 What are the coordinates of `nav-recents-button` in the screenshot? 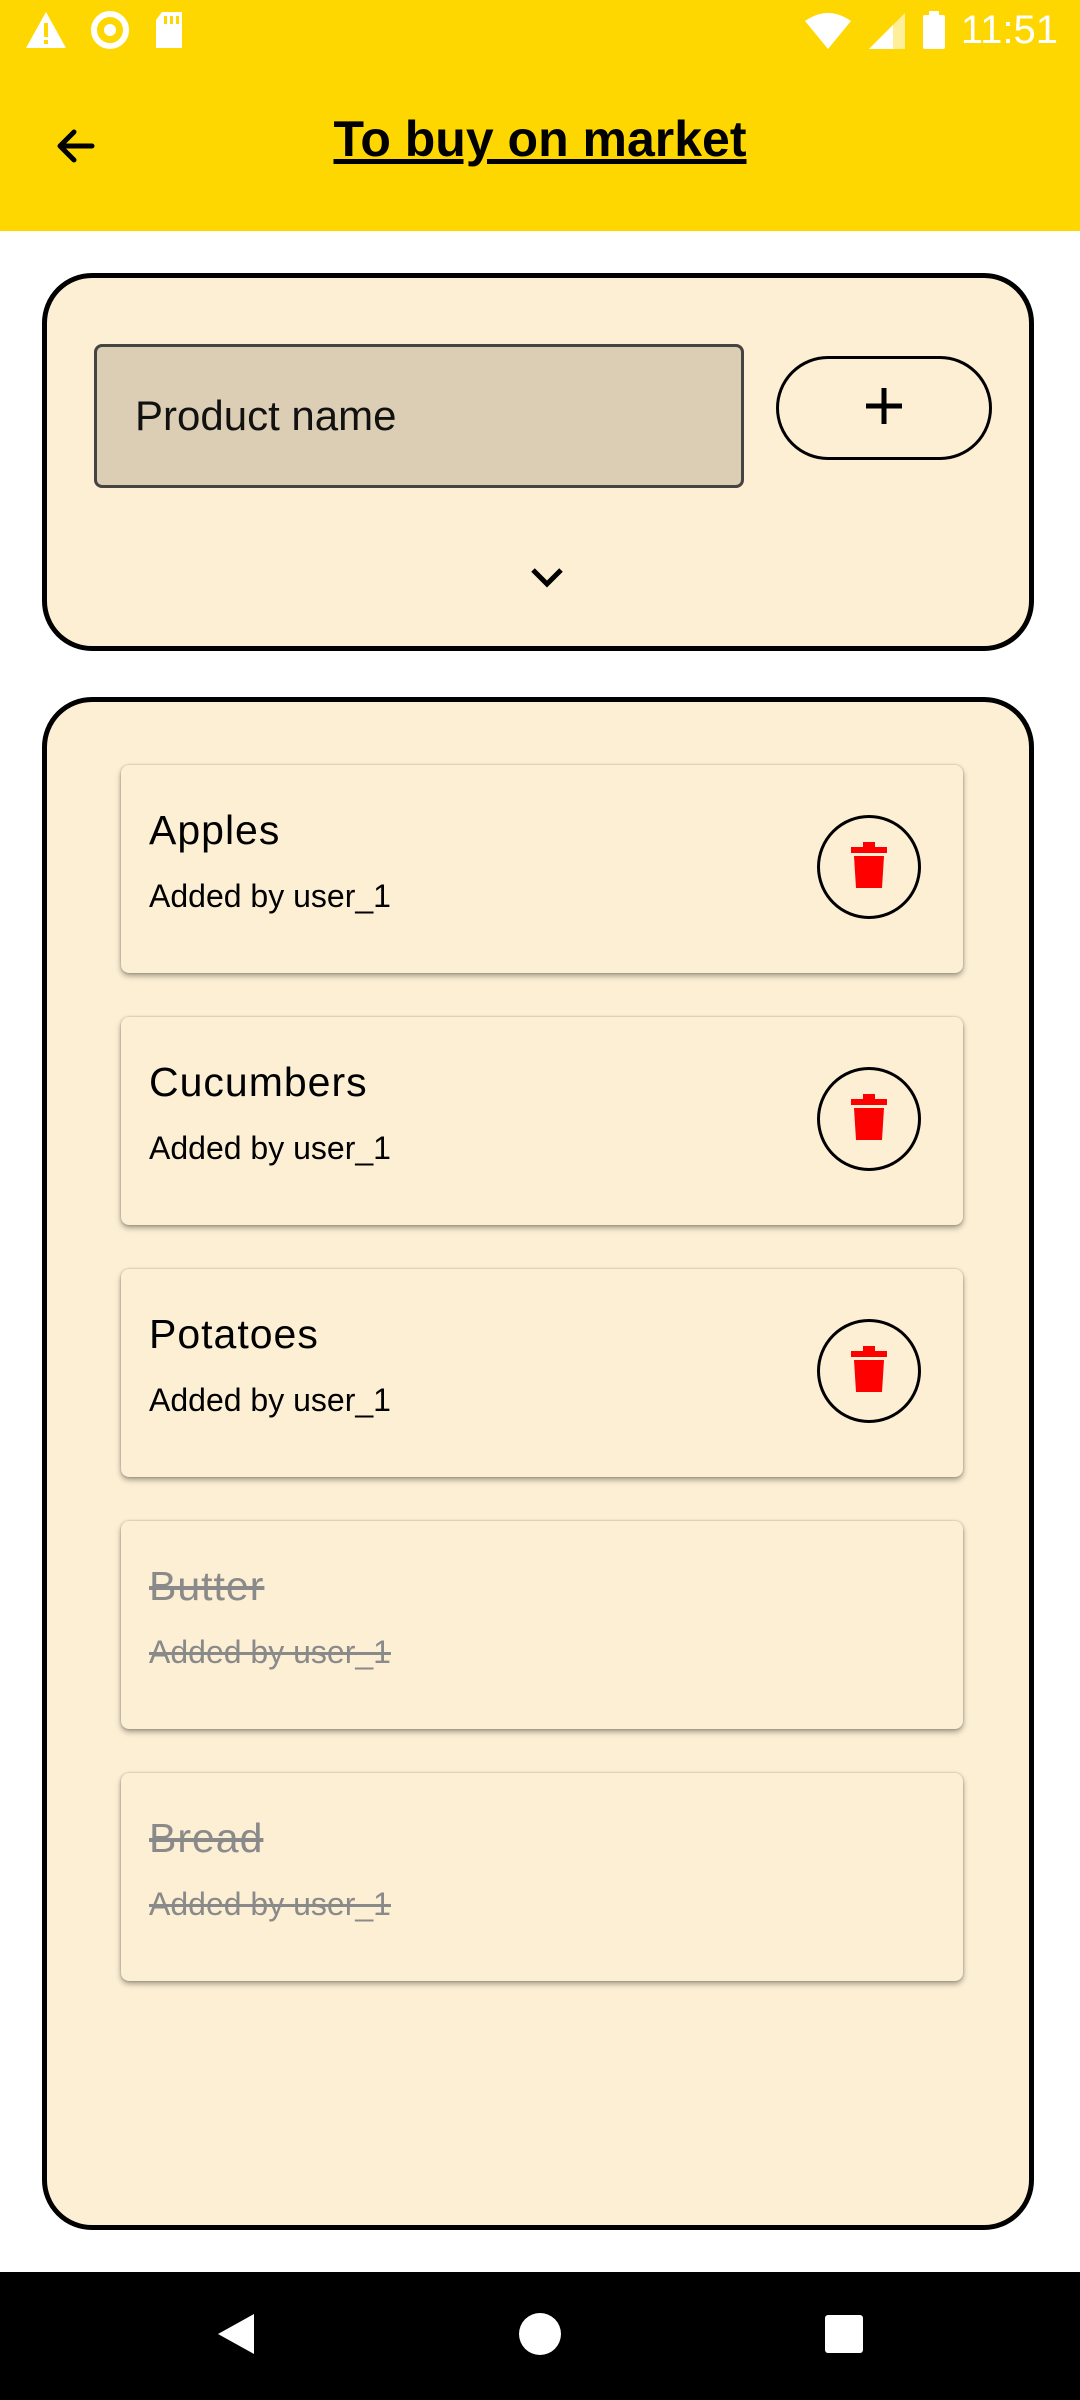 It's located at (844, 2336).